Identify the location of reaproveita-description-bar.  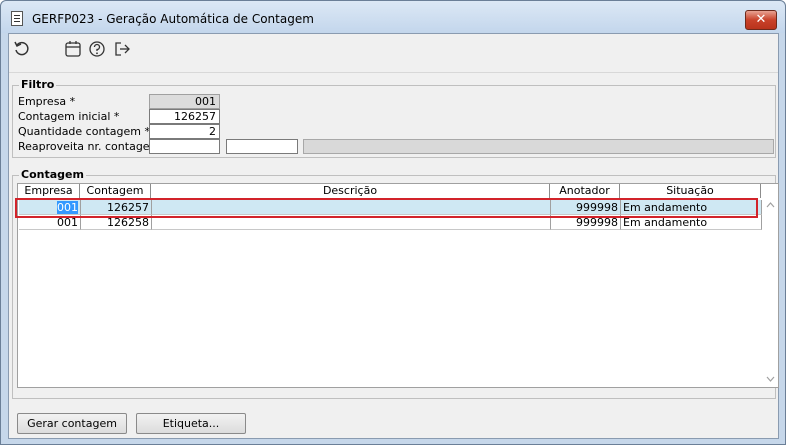
(538, 146).